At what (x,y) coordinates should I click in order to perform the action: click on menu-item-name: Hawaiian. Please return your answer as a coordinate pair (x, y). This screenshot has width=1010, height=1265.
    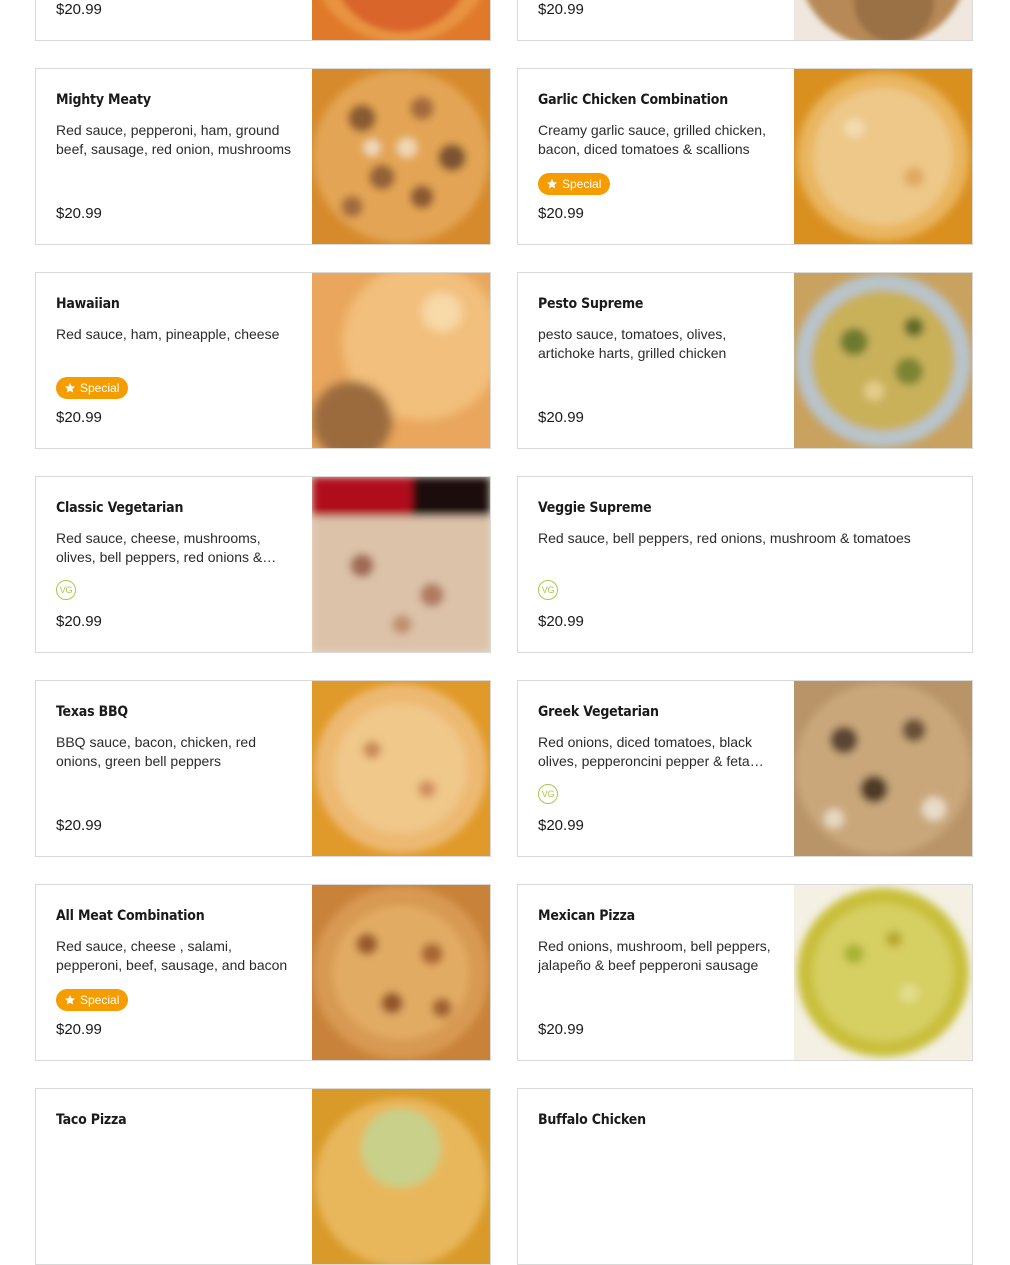
    Looking at the image, I should click on (88, 304).